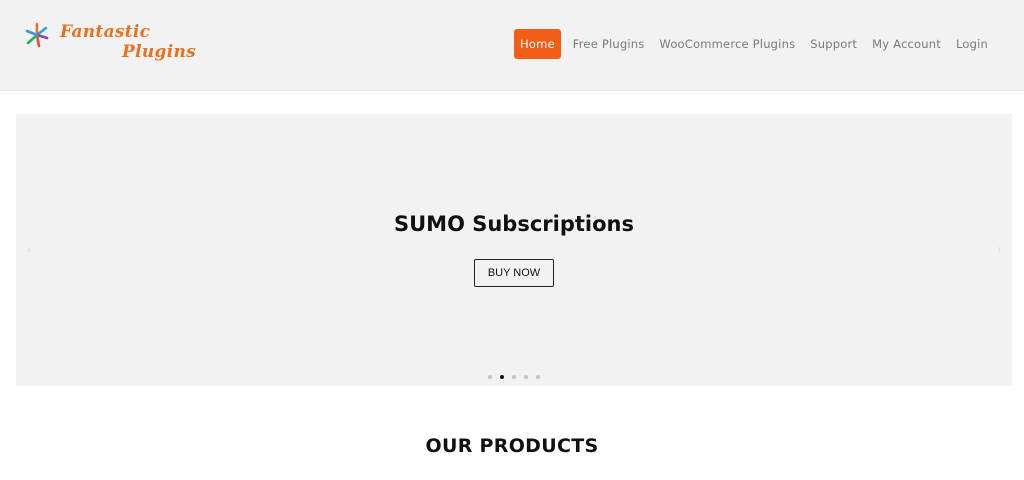 The height and width of the screenshot is (480, 1024). I want to click on nav-item-support: Support, so click(833, 44).